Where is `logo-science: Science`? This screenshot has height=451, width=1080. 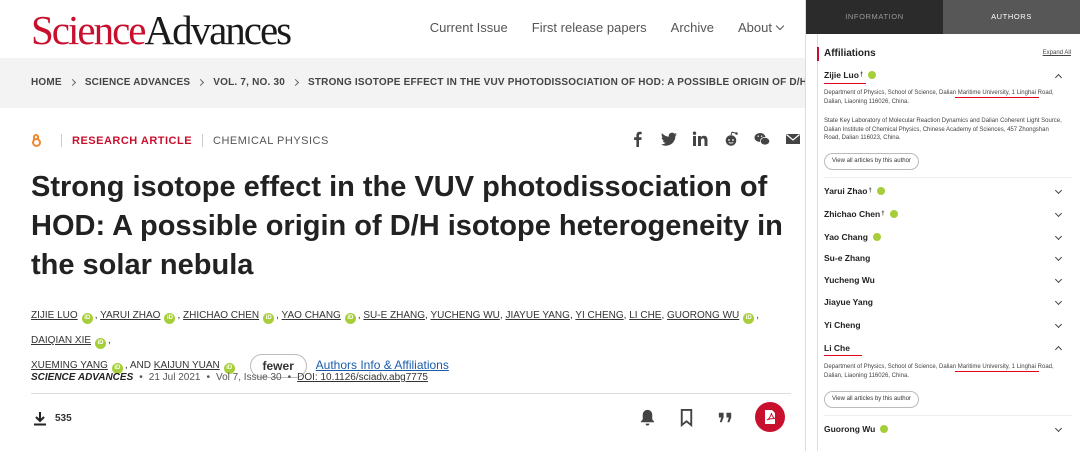
logo-science: Science is located at coordinates (88, 30).